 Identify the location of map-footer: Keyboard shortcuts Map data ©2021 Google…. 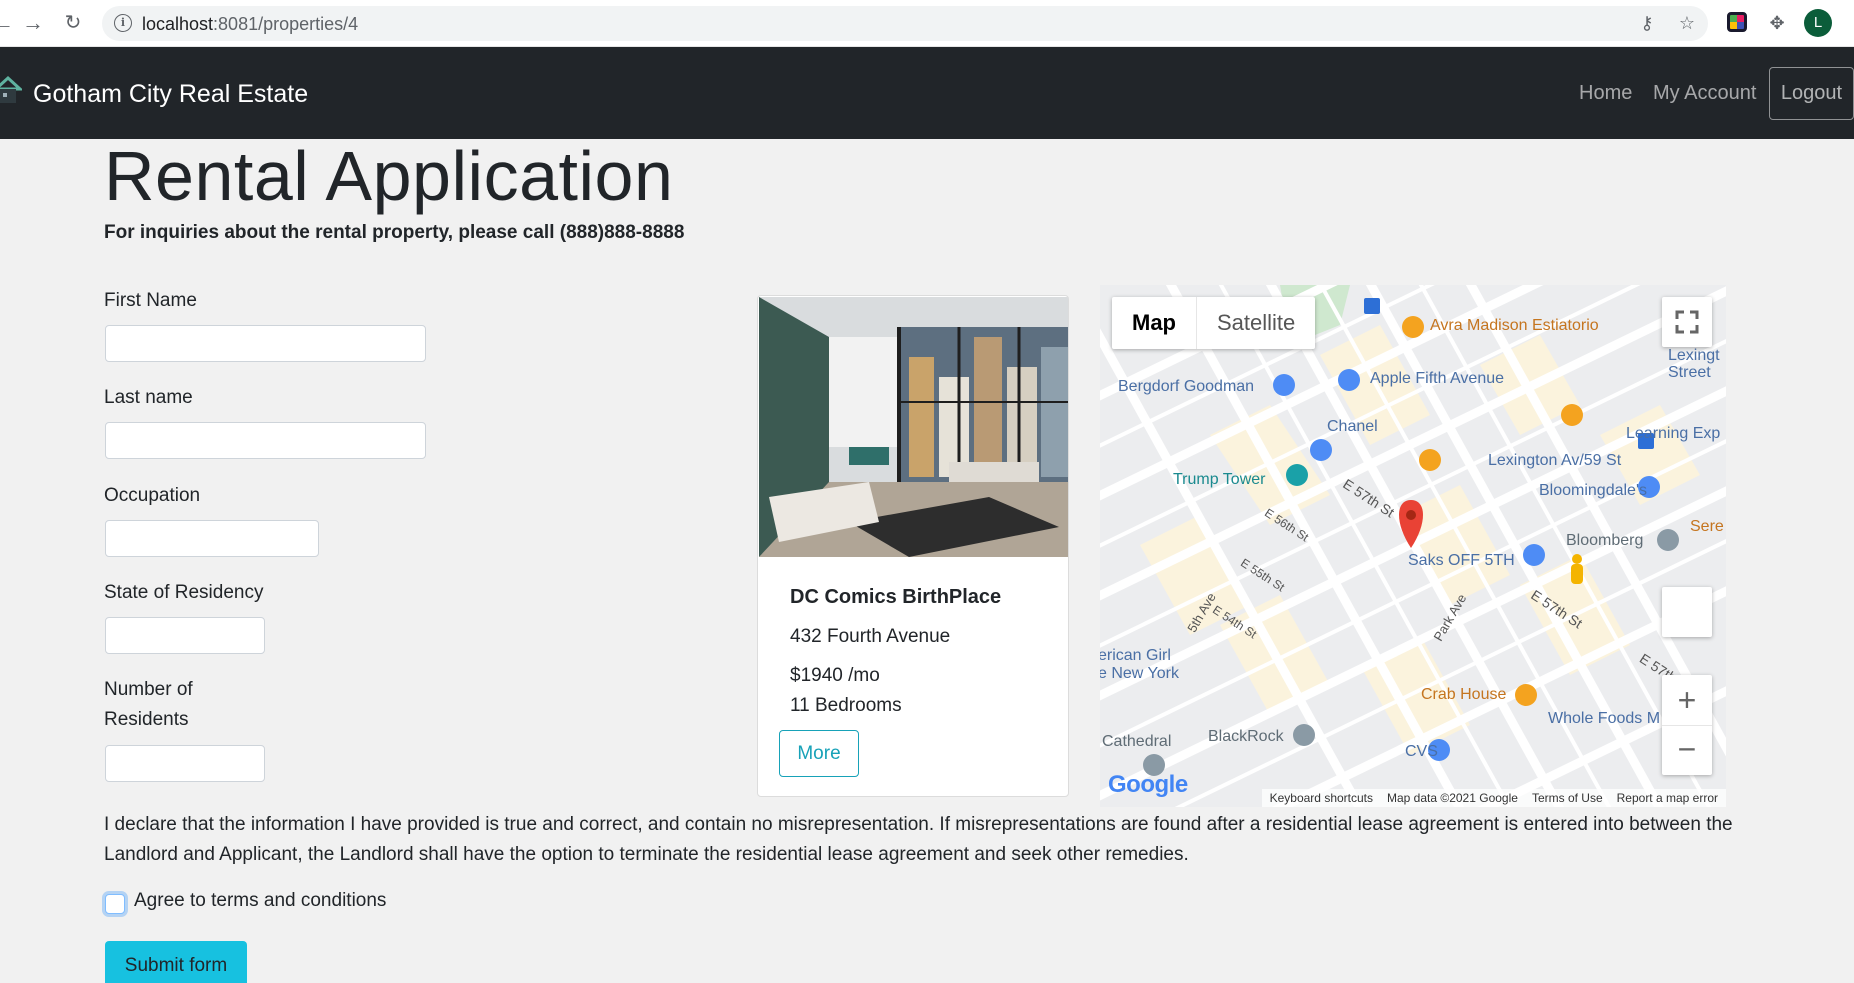
(1493, 798).